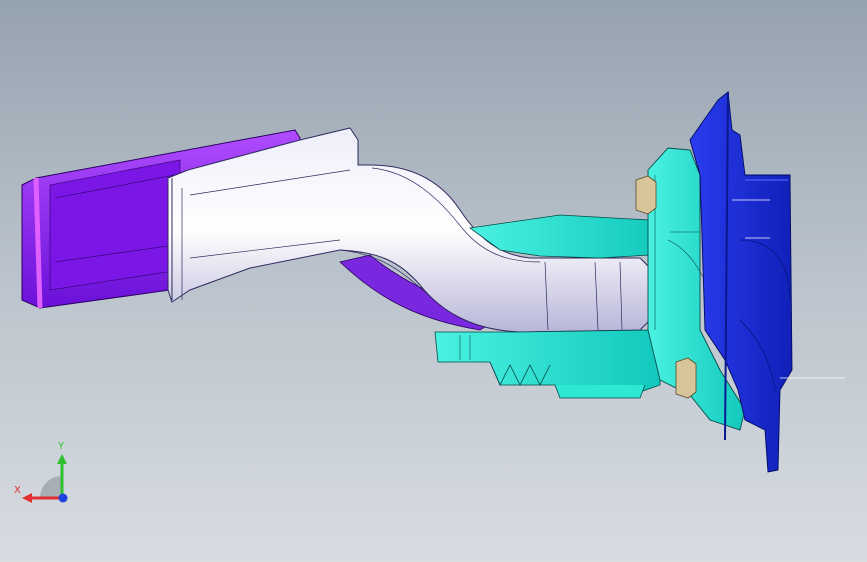 The width and height of the screenshot is (867, 562). What do you see at coordinates (27, 498) in the screenshot?
I see `x-axis-arrowhead` at bounding box center [27, 498].